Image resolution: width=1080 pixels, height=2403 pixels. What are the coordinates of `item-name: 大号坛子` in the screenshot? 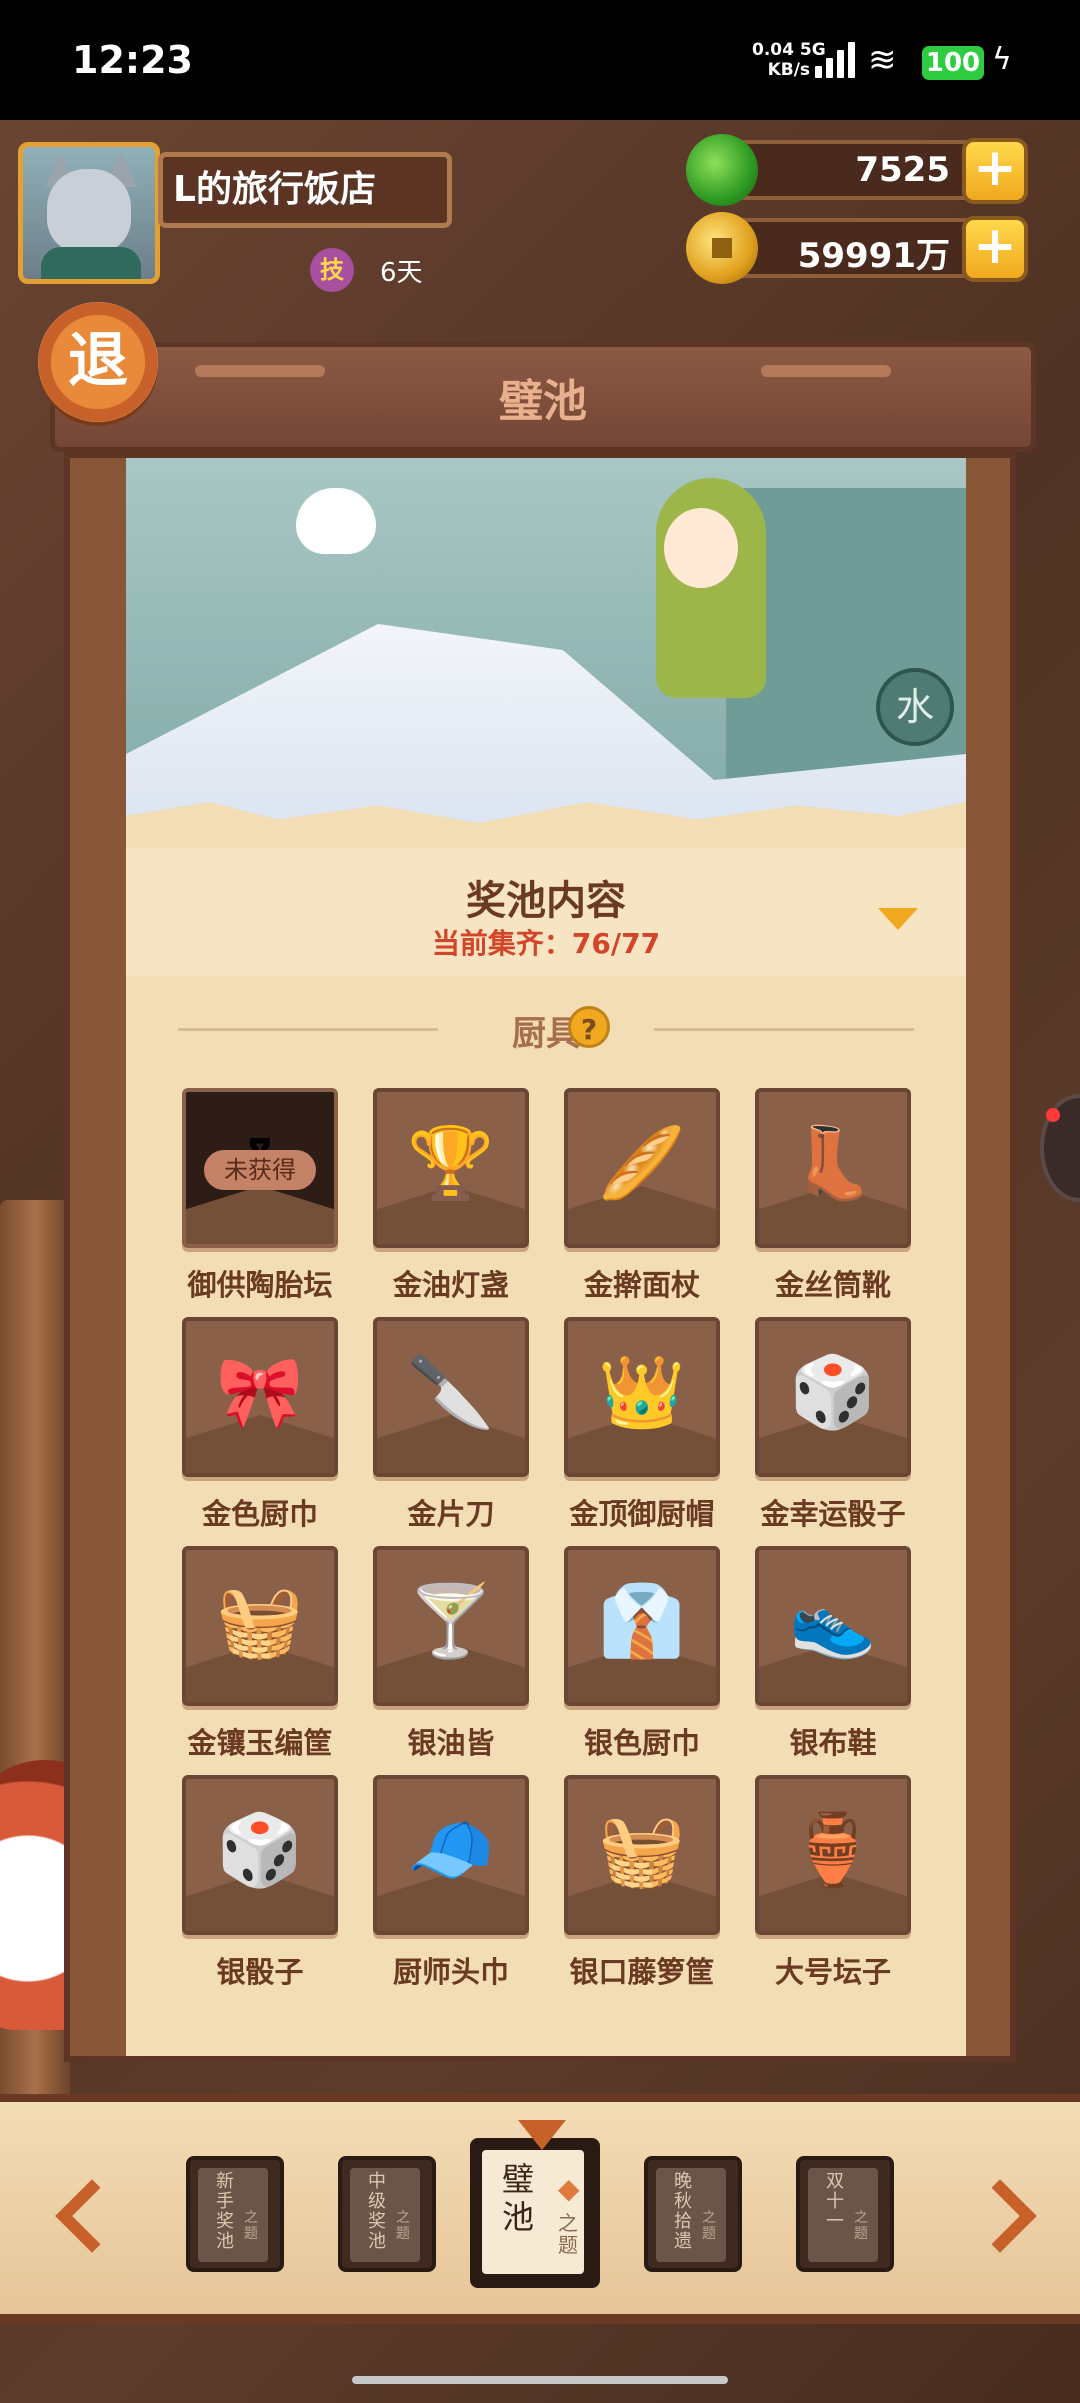 It's located at (832, 1972).